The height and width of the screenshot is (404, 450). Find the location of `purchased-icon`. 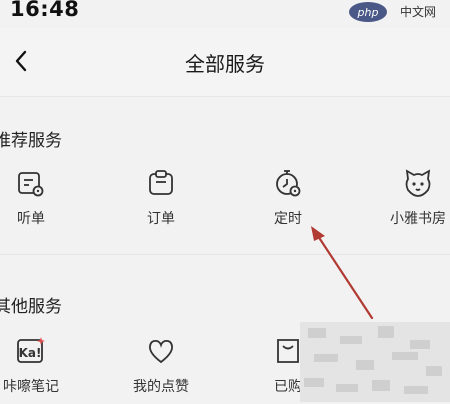

purchased-icon is located at coordinates (288, 351).